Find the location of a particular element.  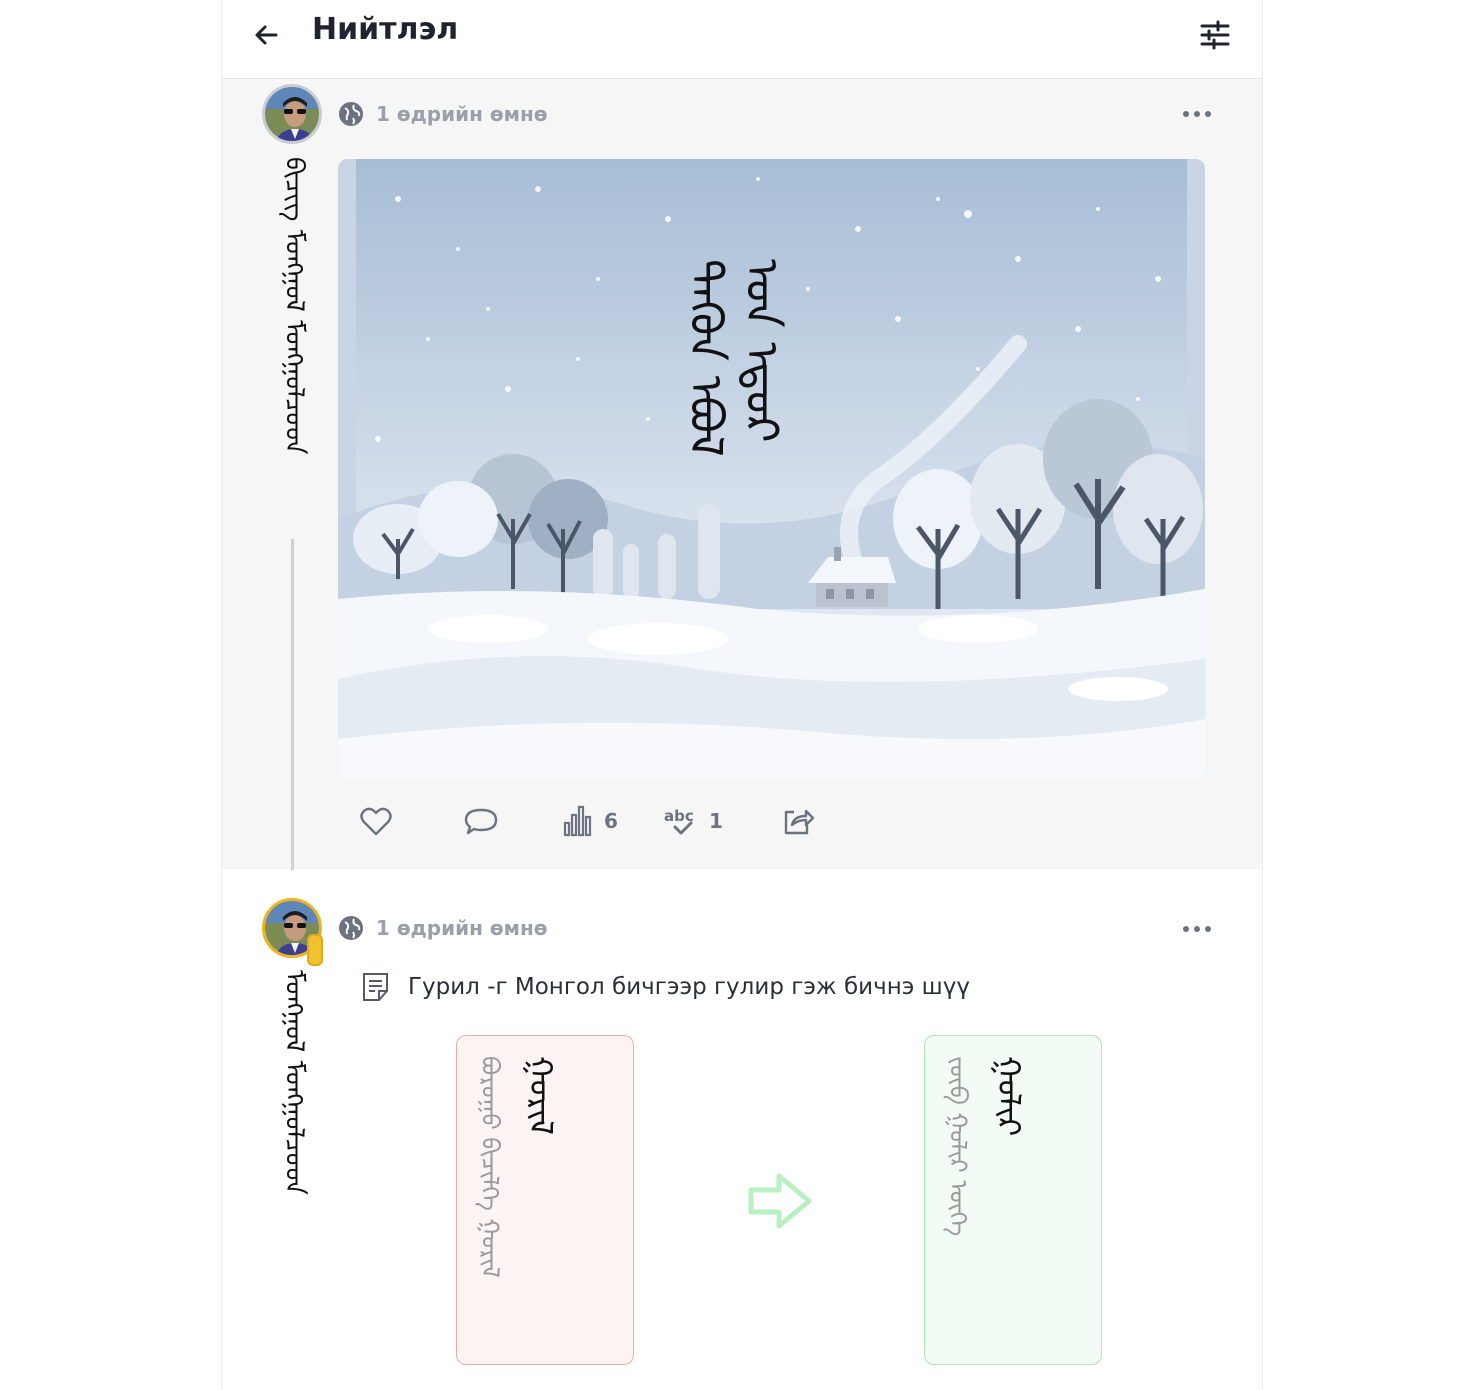

arrow-left-icon is located at coordinates (266, 35).